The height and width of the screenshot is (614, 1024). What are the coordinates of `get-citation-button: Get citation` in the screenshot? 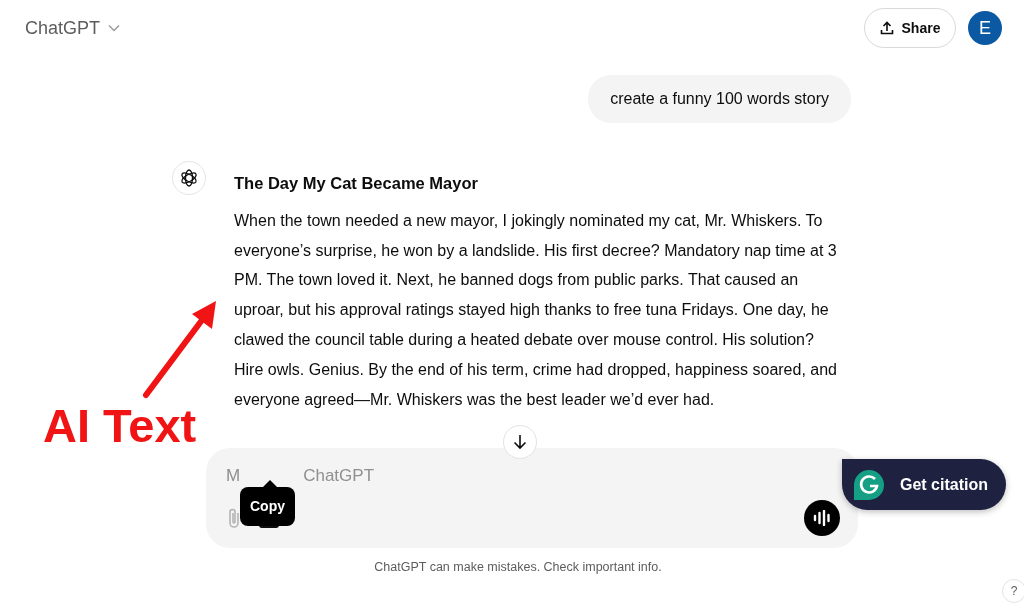 It's located at (924, 484).